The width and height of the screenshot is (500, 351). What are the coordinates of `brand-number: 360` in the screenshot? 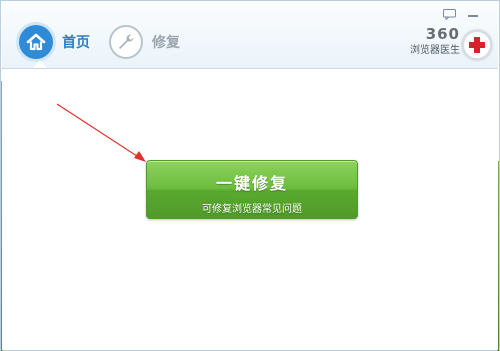 It's located at (442, 34).